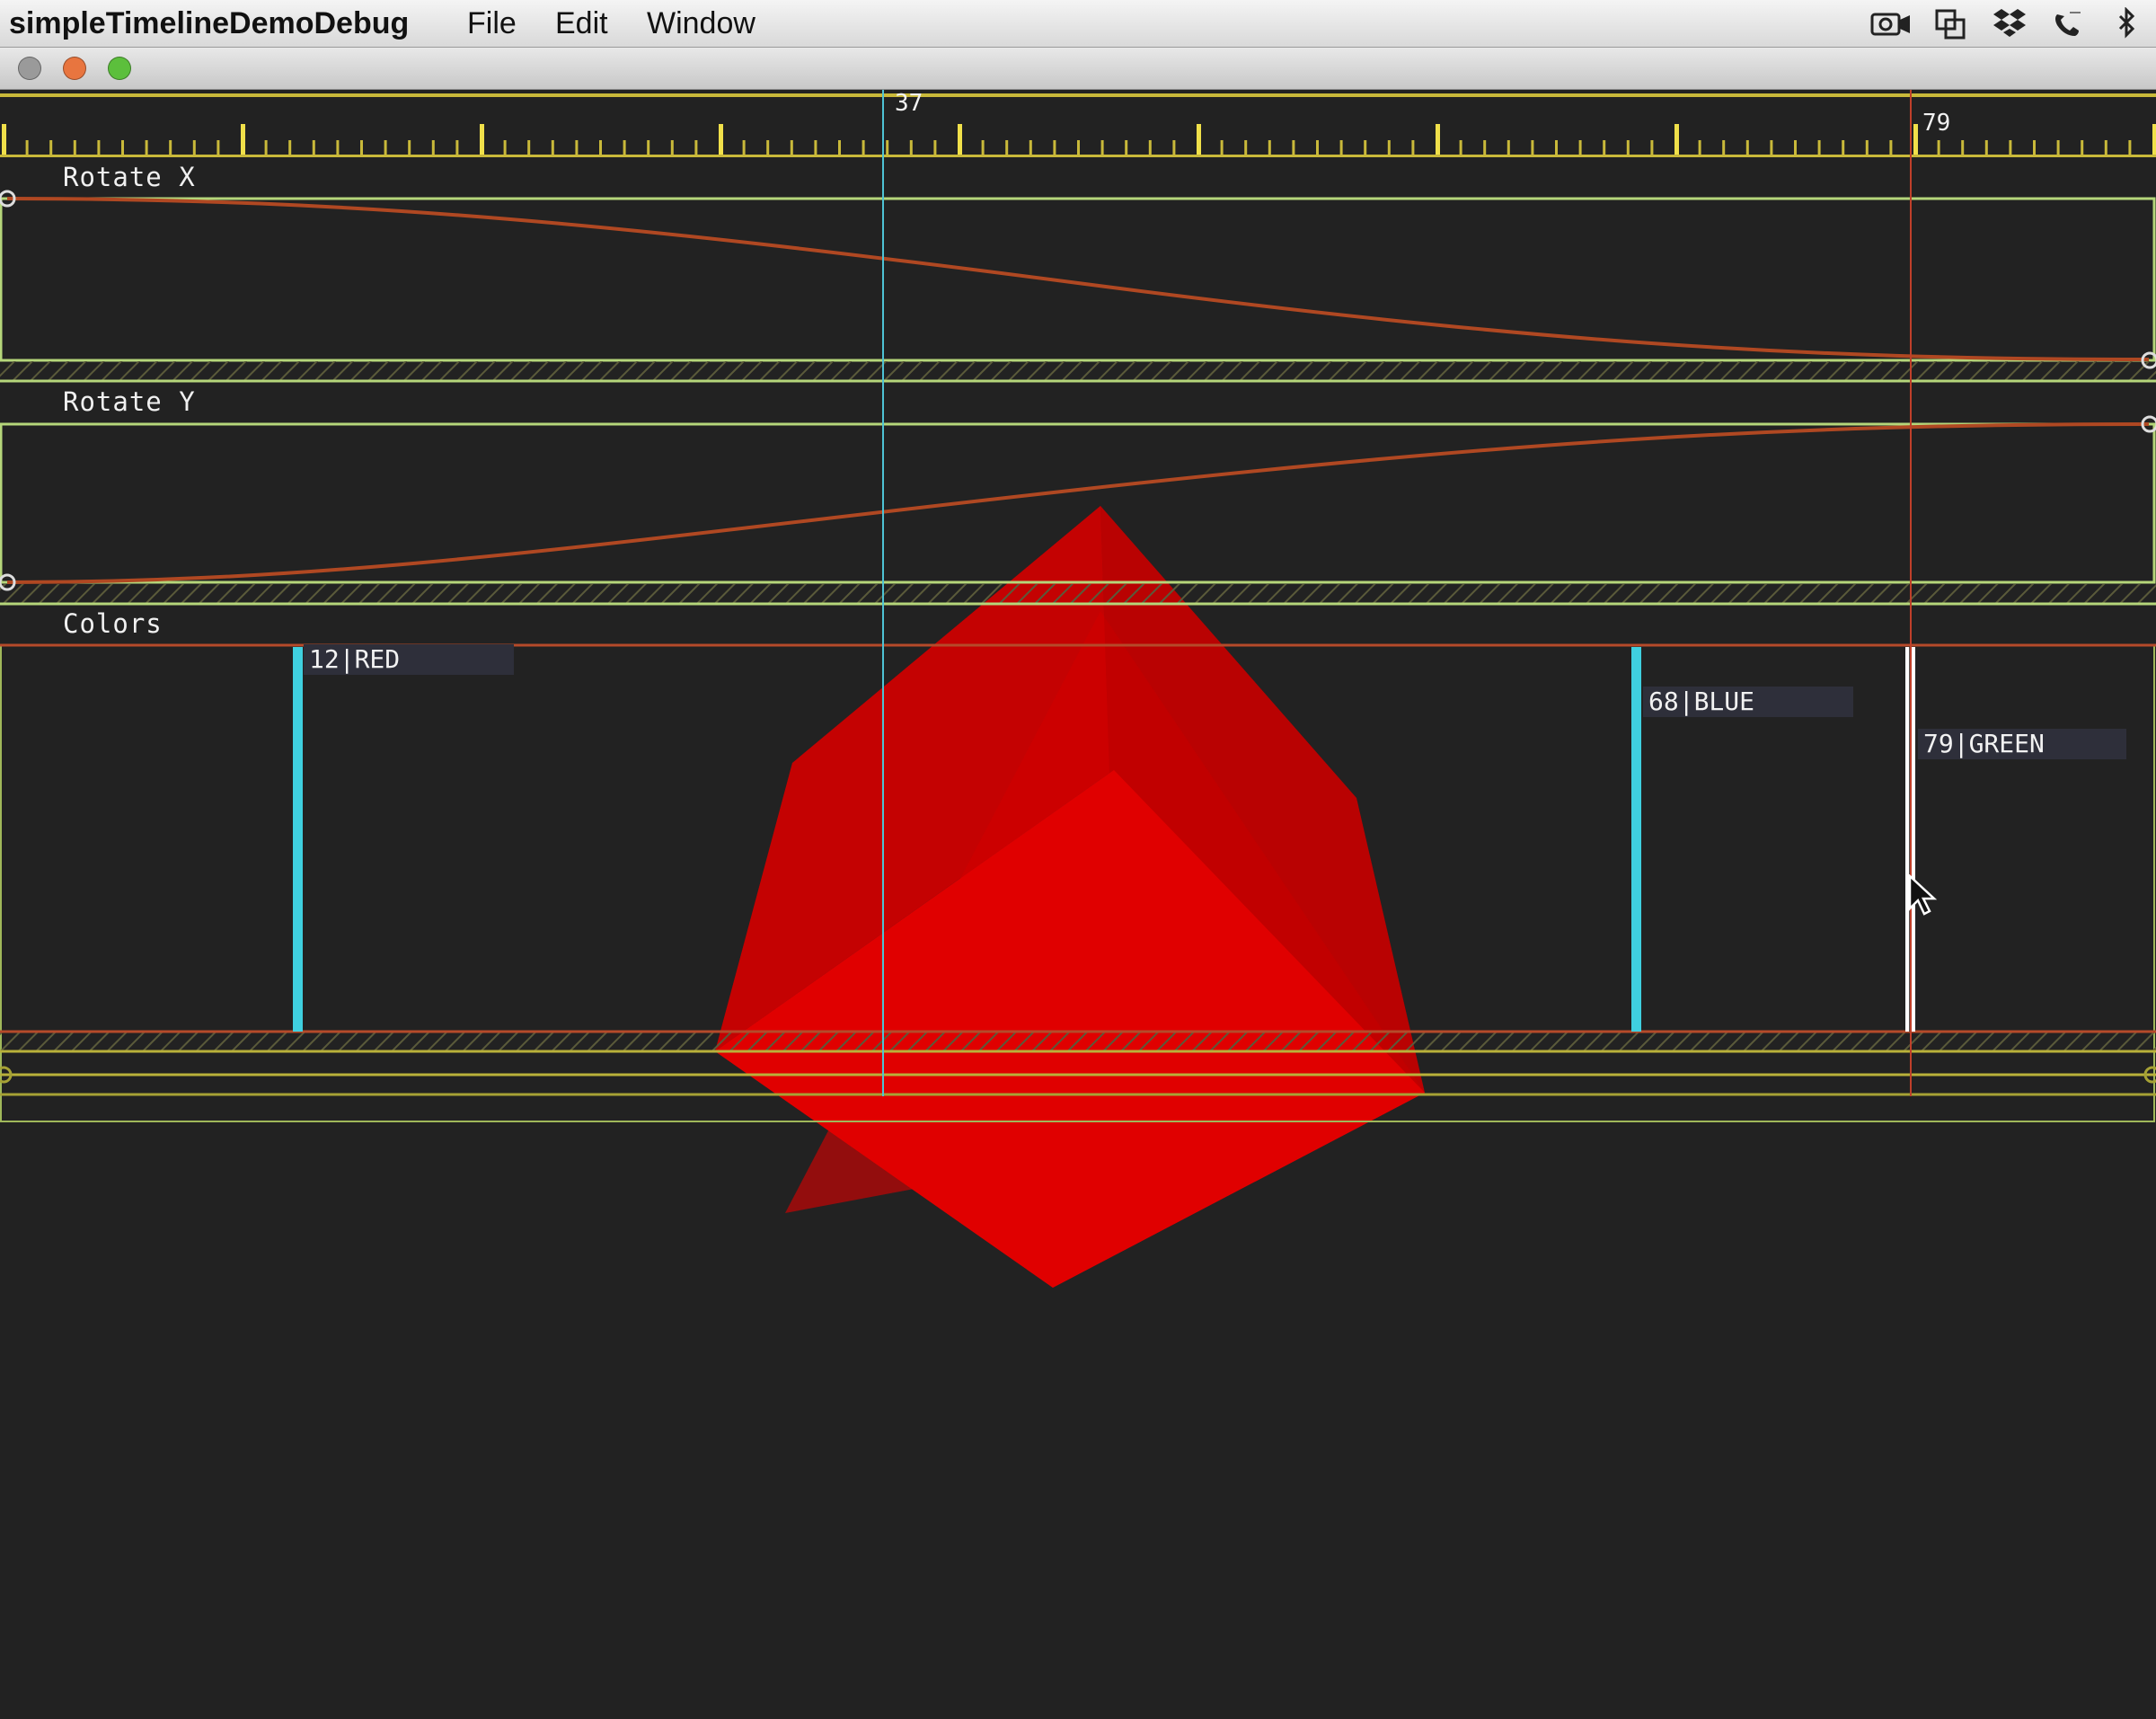  What do you see at coordinates (129, 401) in the screenshot?
I see `track-label-rotate-y: Rotate Y` at bounding box center [129, 401].